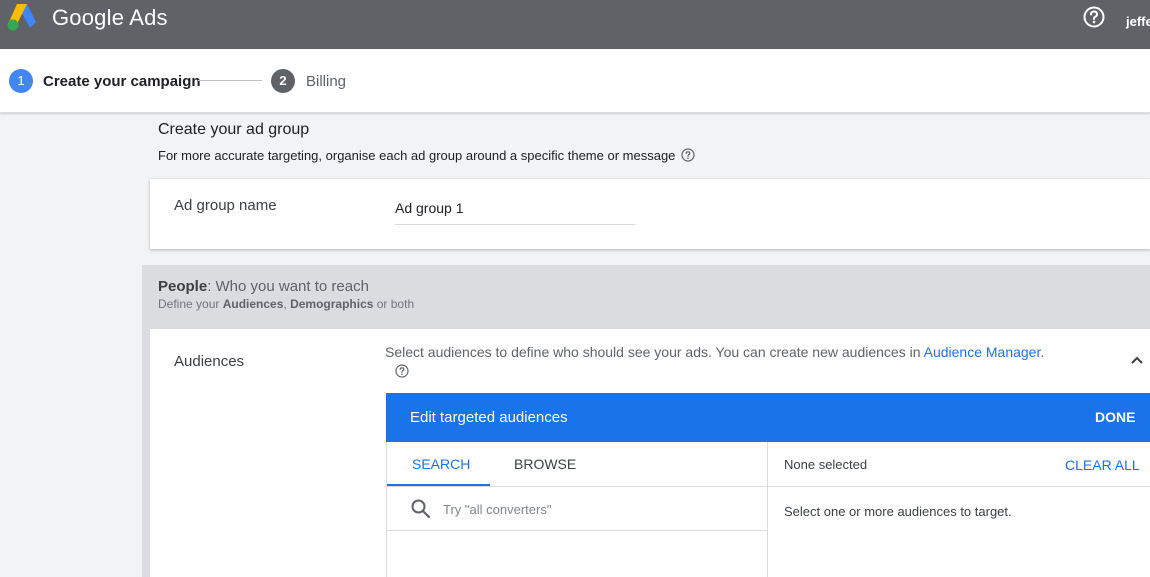 This screenshot has width=1150, height=577. I want to click on people-section-title: People: Who you want to reach, so click(263, 286).